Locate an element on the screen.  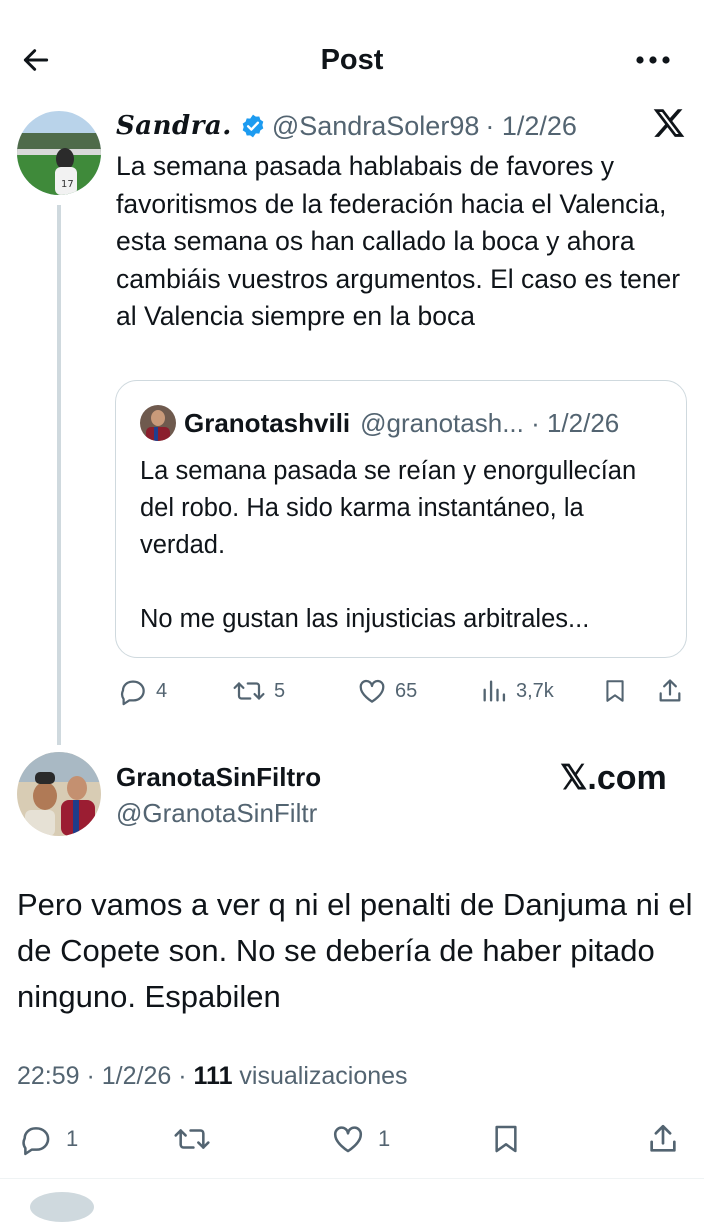
x-logo-icon is located at coordinates (670, 124).